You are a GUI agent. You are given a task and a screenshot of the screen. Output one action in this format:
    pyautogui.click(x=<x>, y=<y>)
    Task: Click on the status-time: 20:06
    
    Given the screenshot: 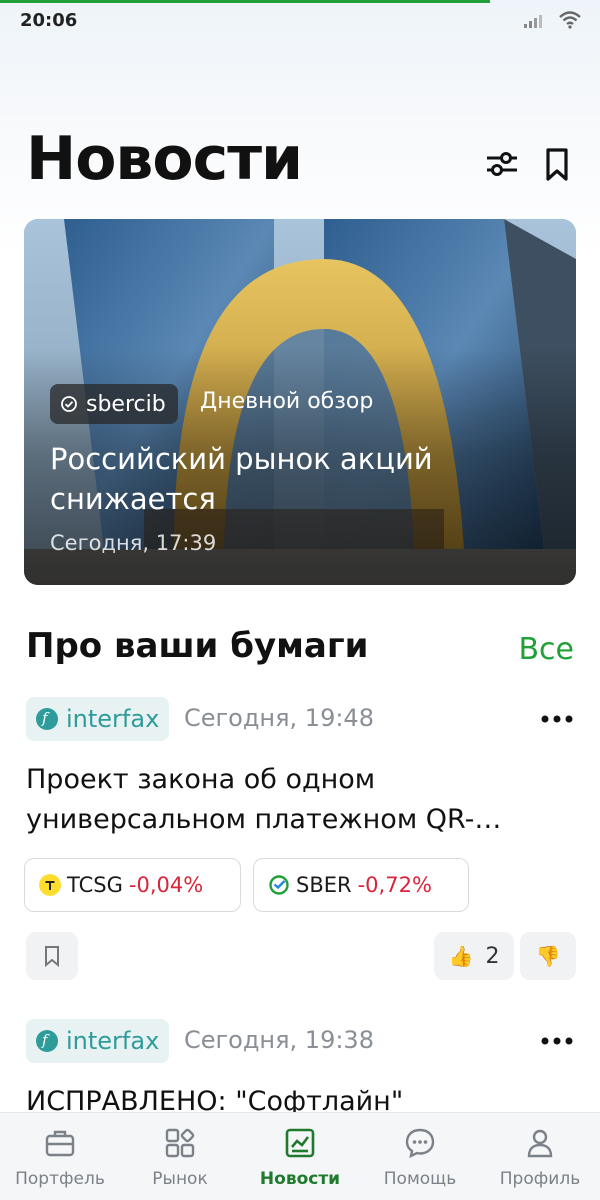 What is the action you would take?
    pyautogui.click(x=49, y=20)
    